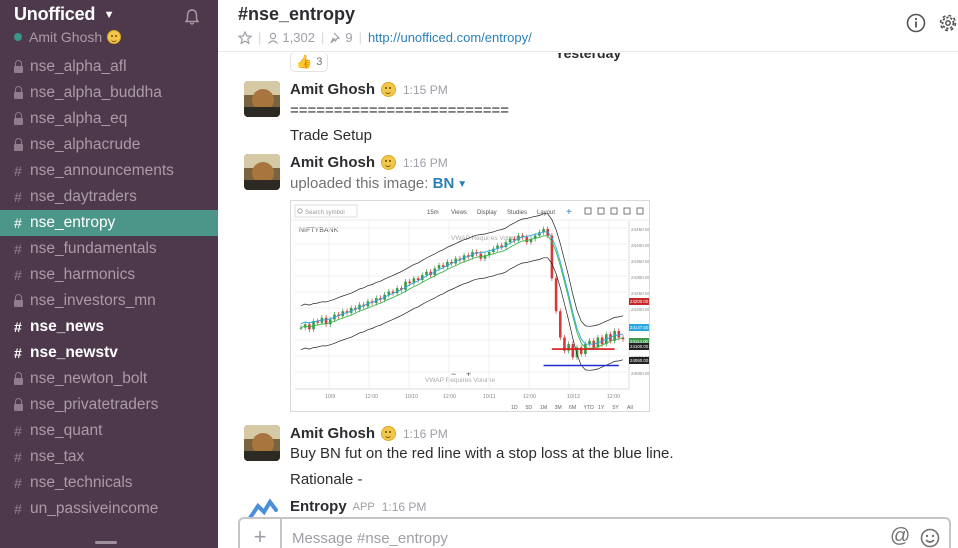 This screenshot has height=548, width=958. What do you see at coordinates (66, 37) in the screenshot?
I see `current-user-name: Amit Ghosh` at bounding box center [66, 37].